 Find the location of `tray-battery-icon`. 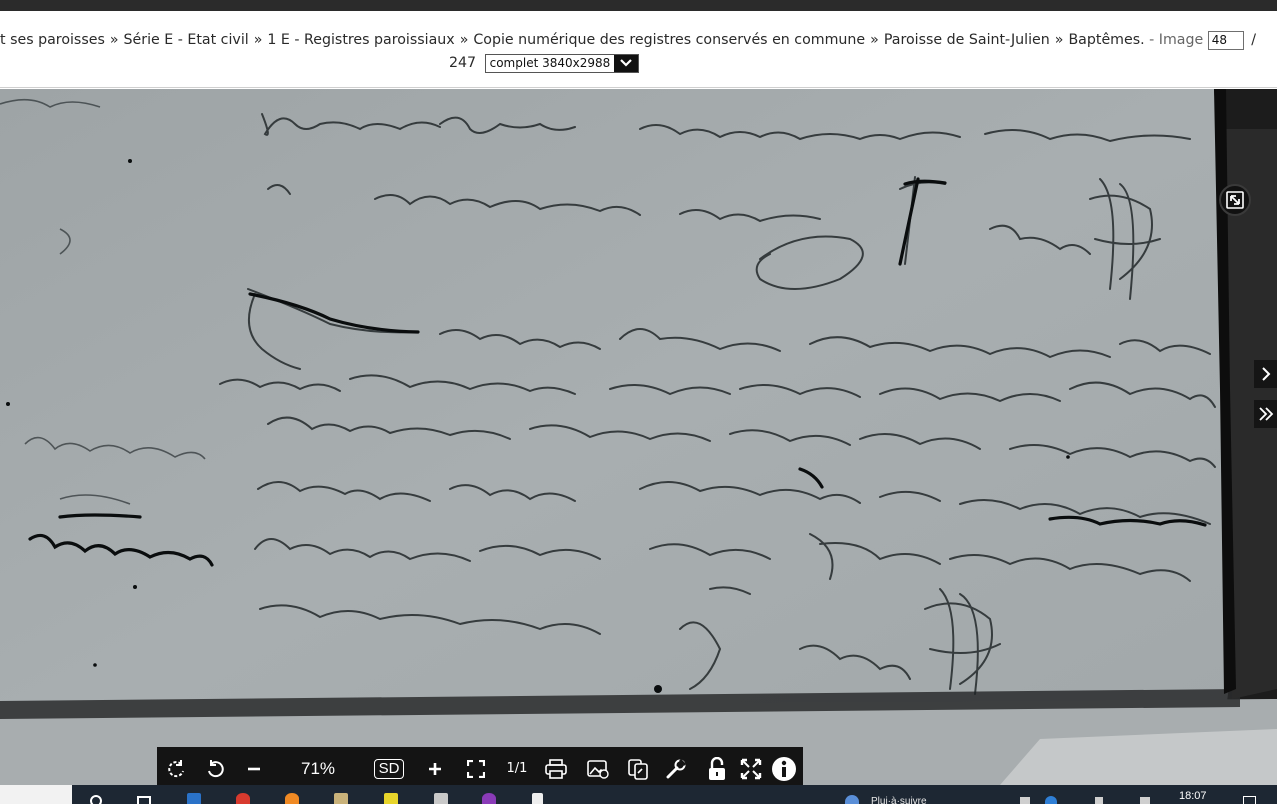

tray-battery-icon is located at coordinates (1145, 800).